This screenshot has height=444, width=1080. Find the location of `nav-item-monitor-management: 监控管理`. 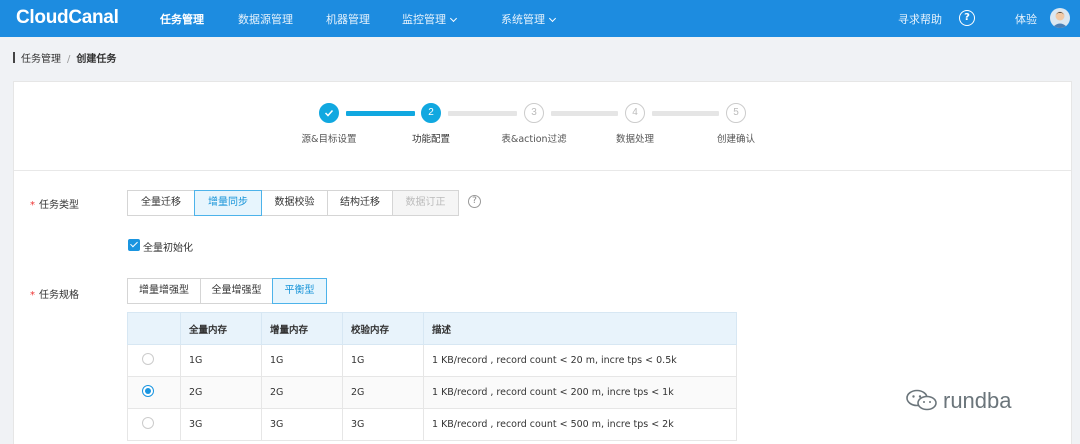

nav-item-monitor-management: 监控管理 is located at coordinates (430, 19).